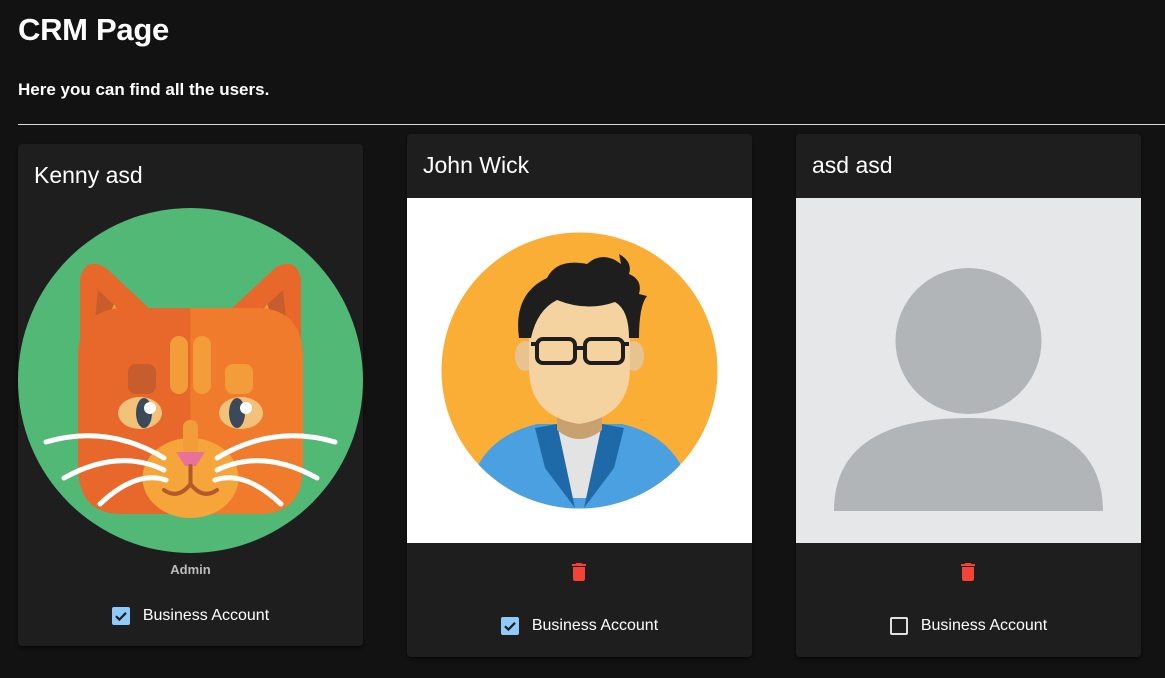  I want to click on user-name: Kenny asd, so click(88, 175).